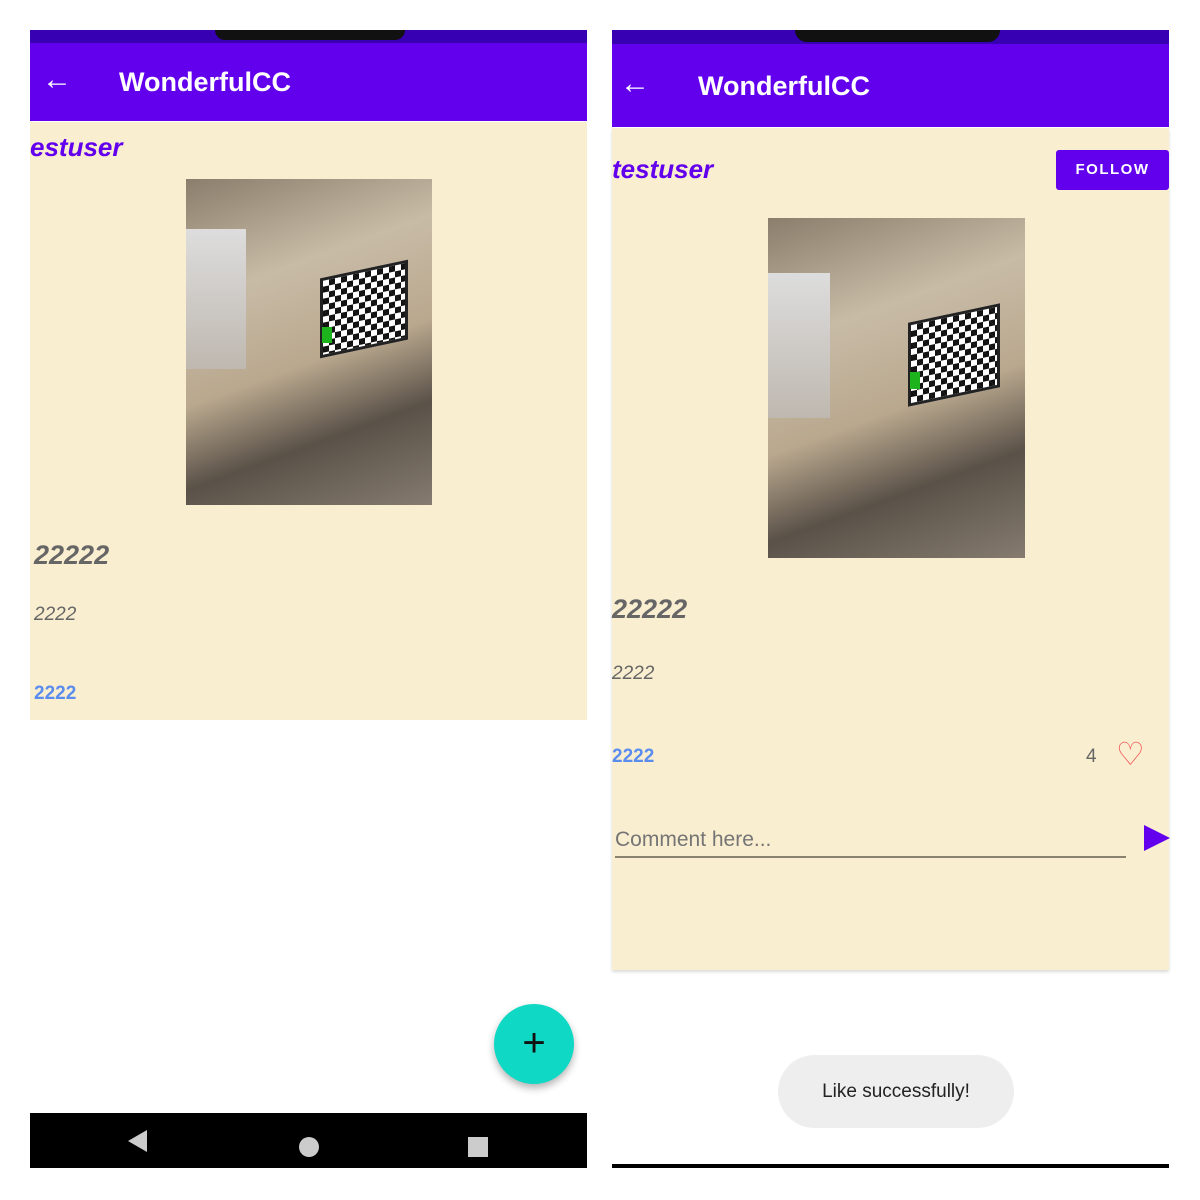 This screenshot has height=1200, width=1200. Describe the element at coordinates (137, 1141) in the screenshot. I see `back-nav-icon` at that location.